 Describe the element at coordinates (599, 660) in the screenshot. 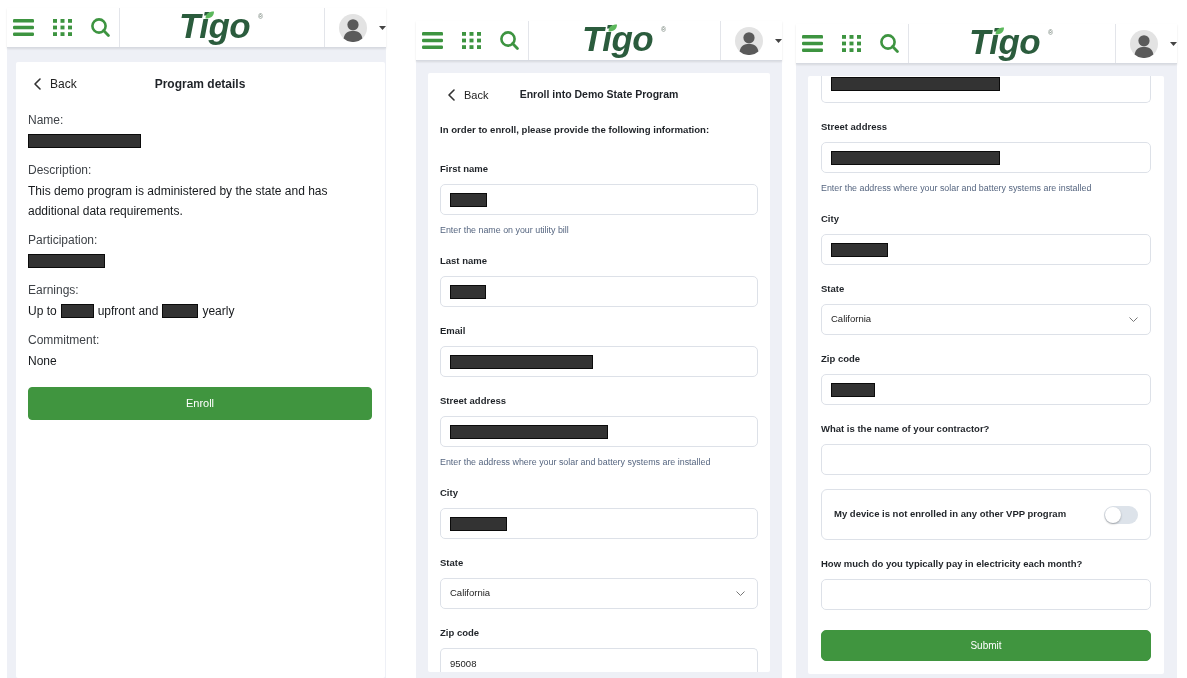

I see `input-field: 95008` at that location.